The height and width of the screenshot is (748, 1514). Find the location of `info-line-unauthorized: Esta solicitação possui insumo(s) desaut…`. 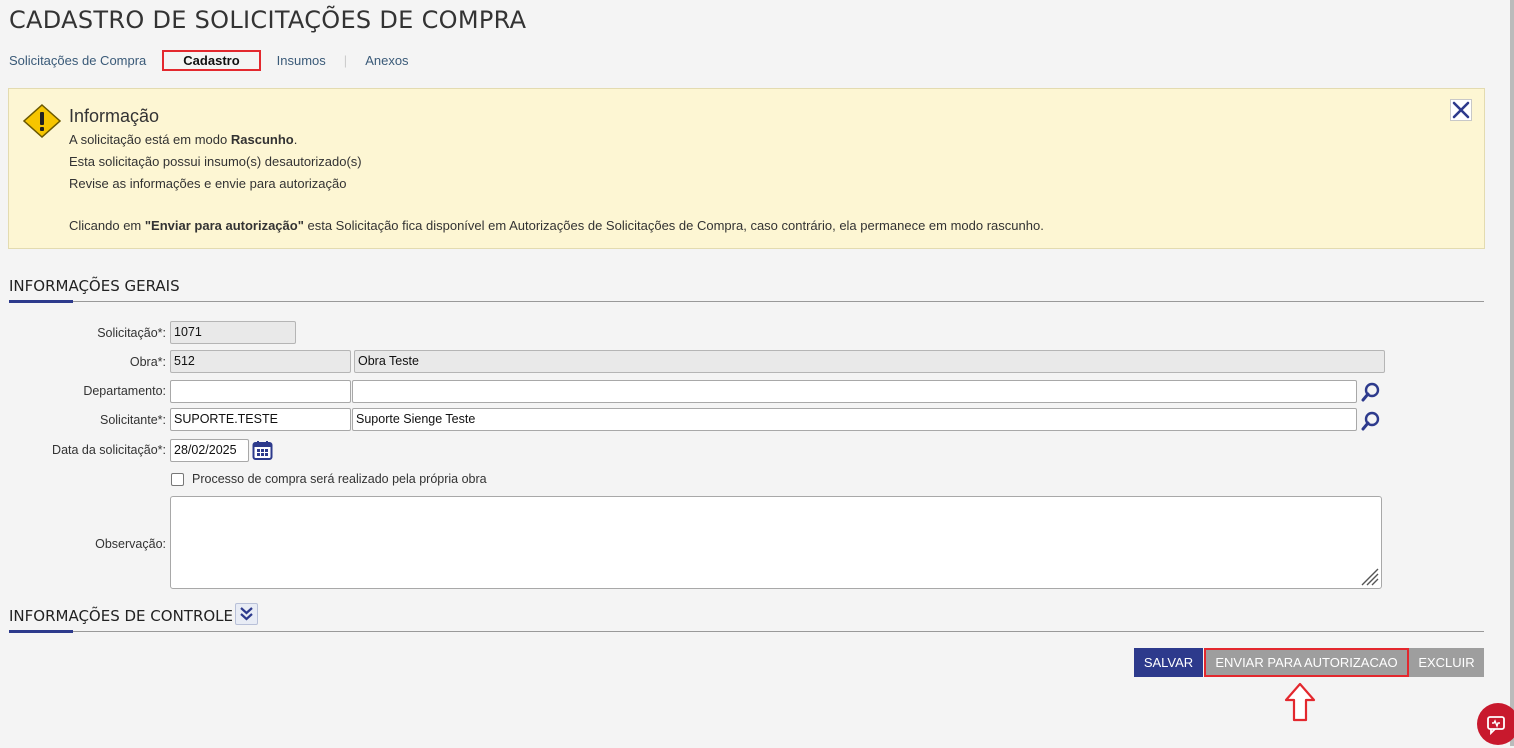

info-line-unauthorized: Esta solicitação possui insumo(s) desaut… is located at coordinates (215, 161).